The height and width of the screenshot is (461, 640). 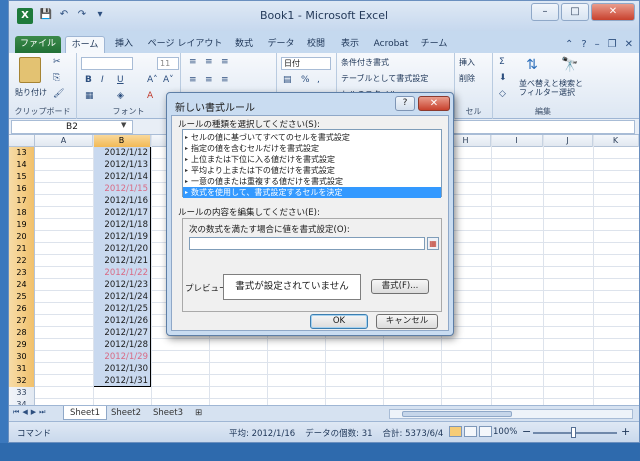 I want to click on zoom-level: 100%, so click(x=505, y=432).